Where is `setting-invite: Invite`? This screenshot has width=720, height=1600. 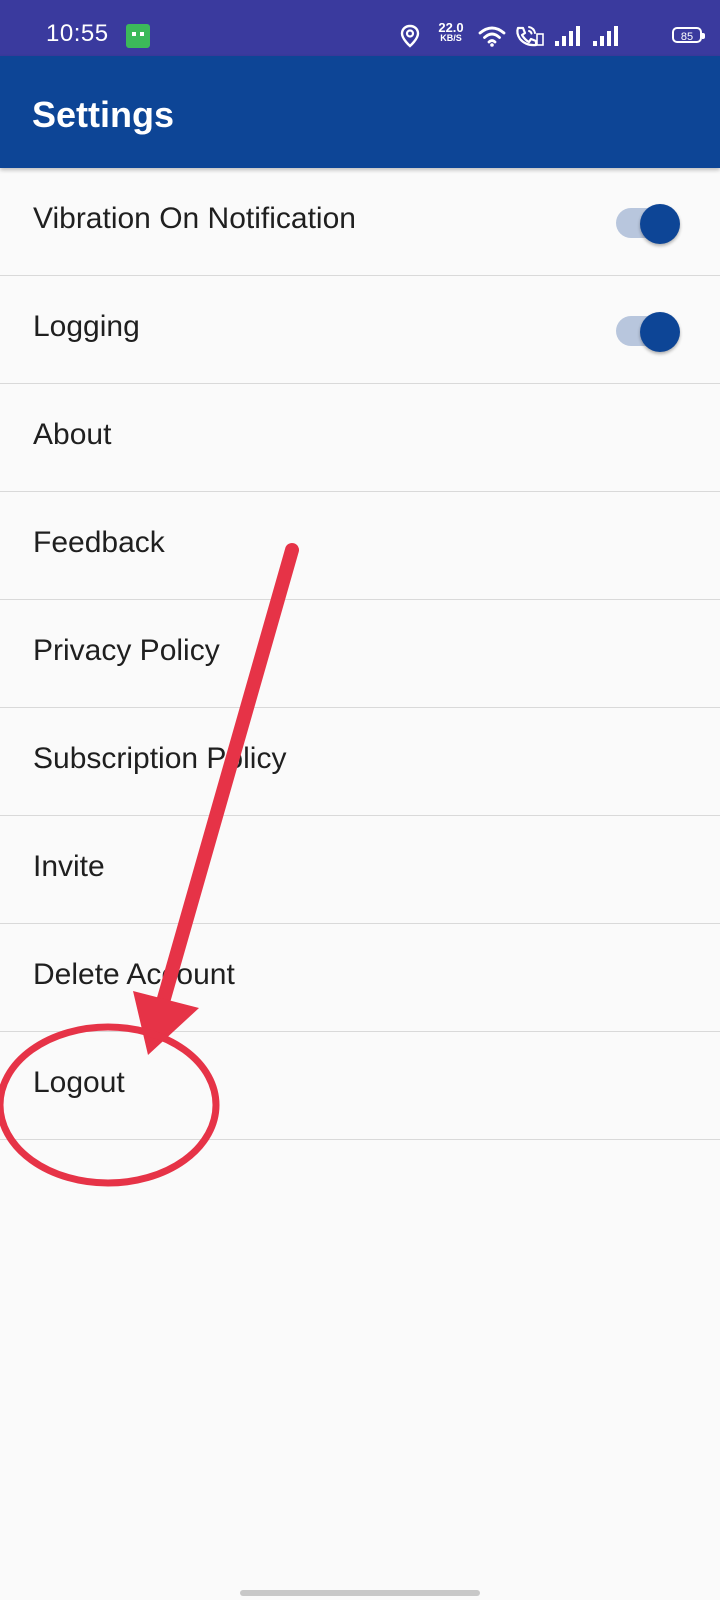
setting-invite: Invite is located at coordinates (360, 870).